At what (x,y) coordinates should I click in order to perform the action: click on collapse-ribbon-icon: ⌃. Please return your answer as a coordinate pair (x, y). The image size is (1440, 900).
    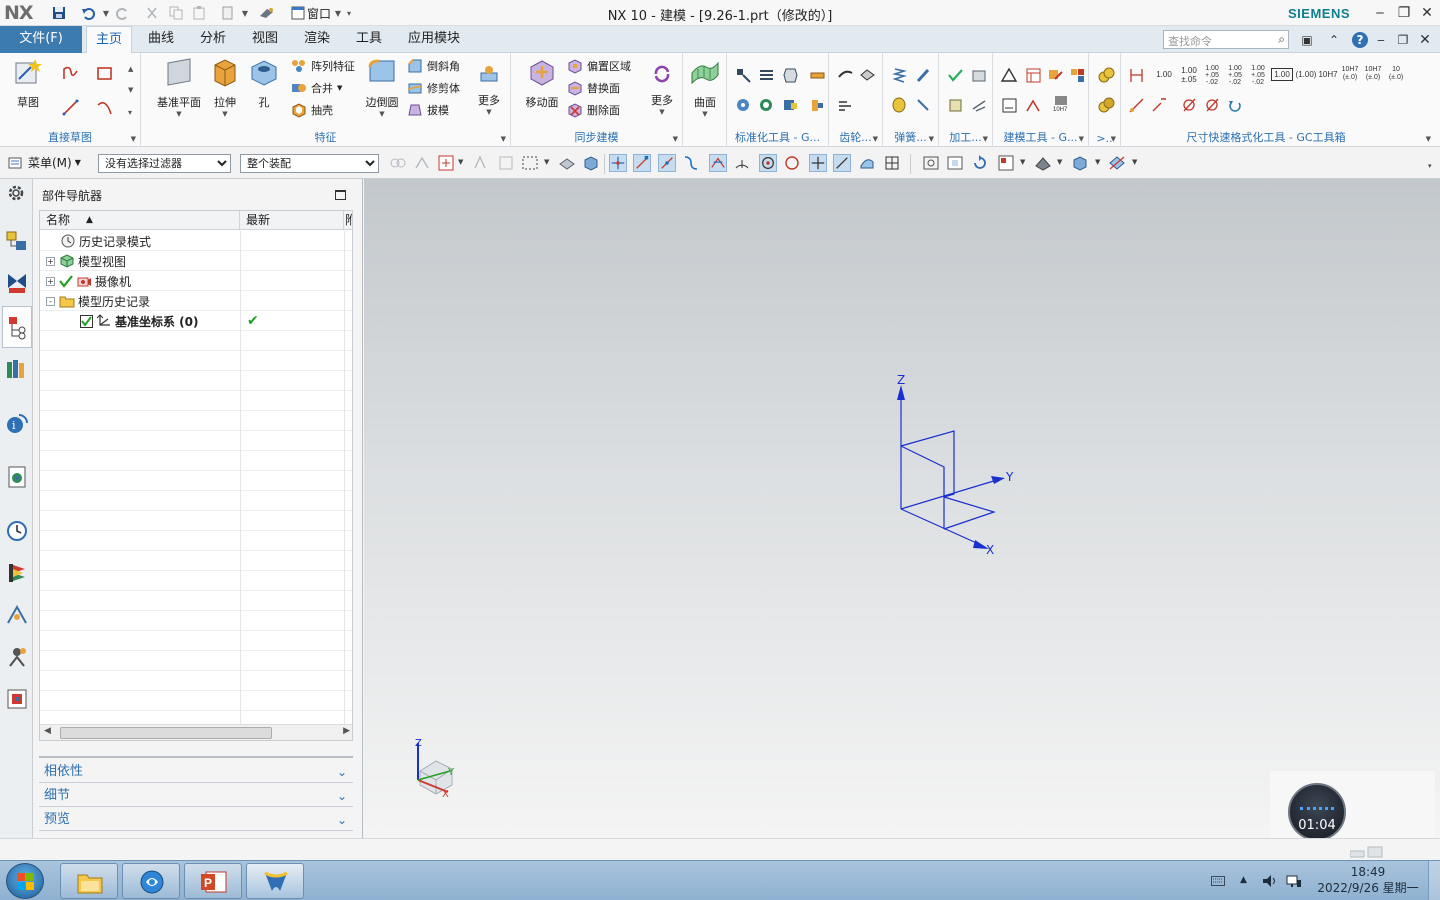
    Looking at the image, I should click on (1334, 40).